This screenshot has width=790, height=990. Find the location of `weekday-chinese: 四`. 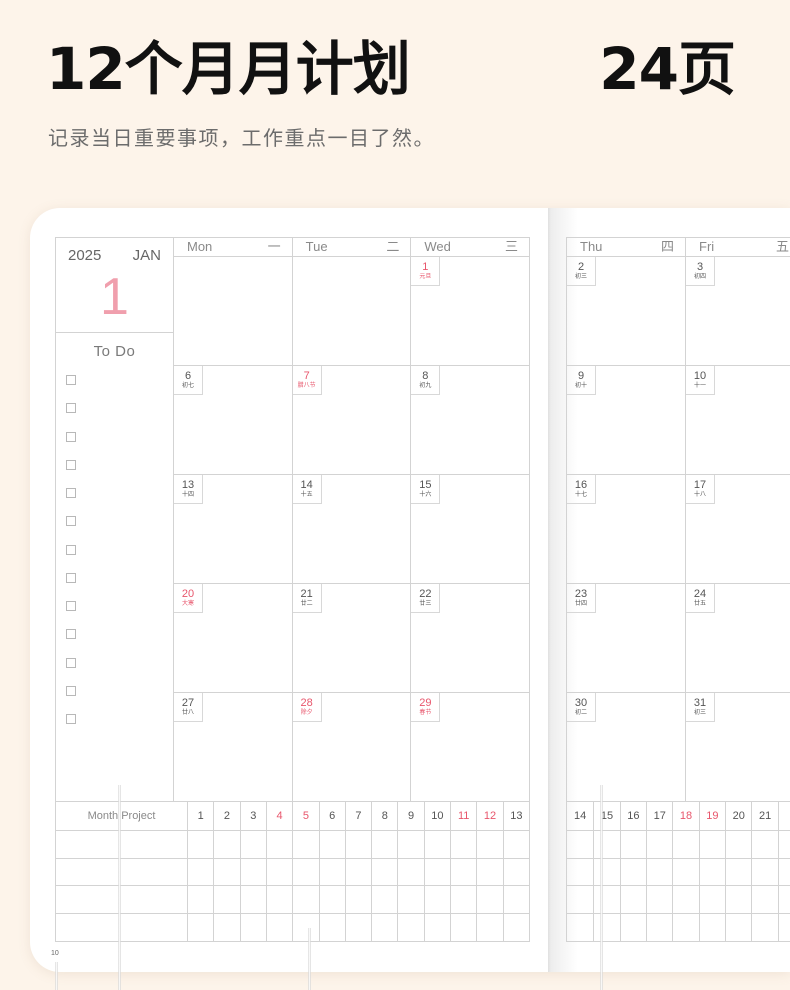

weekday-chinese: 四 is located at coordinates (667, 246).